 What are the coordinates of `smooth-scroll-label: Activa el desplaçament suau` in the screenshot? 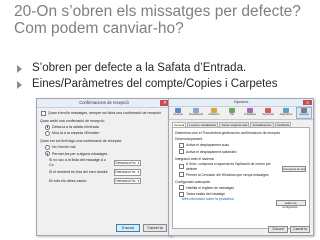 It's located at (208, 145).